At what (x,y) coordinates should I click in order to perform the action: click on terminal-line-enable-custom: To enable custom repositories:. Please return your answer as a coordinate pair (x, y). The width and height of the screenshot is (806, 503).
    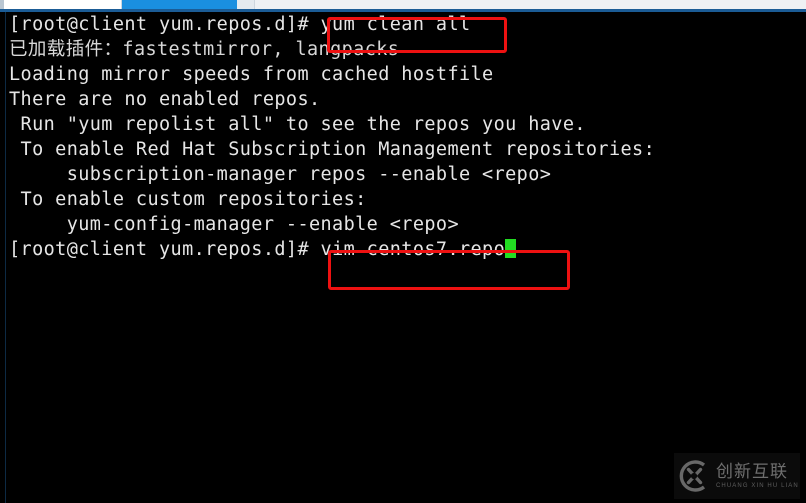
    Looking at the image, I should click on (188, 199).